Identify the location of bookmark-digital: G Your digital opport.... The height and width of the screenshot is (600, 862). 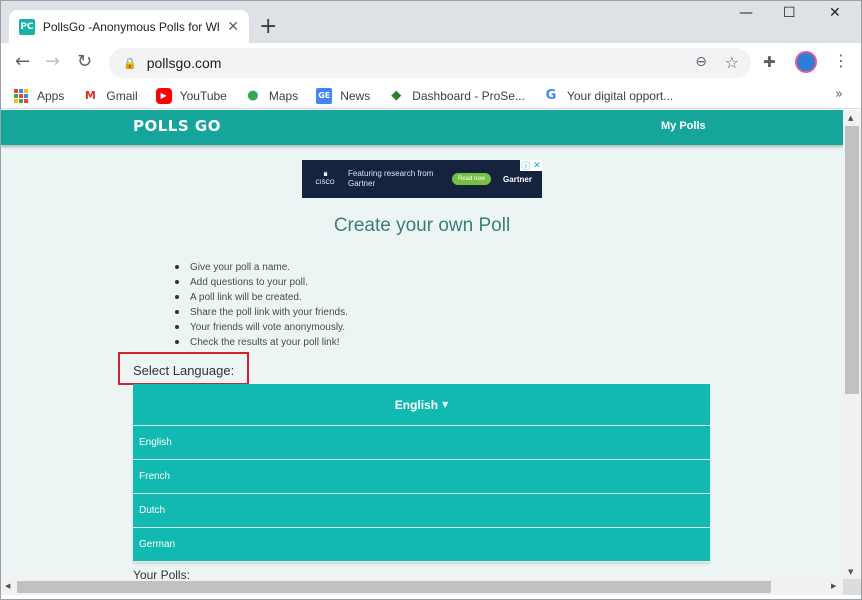
(608, 96).